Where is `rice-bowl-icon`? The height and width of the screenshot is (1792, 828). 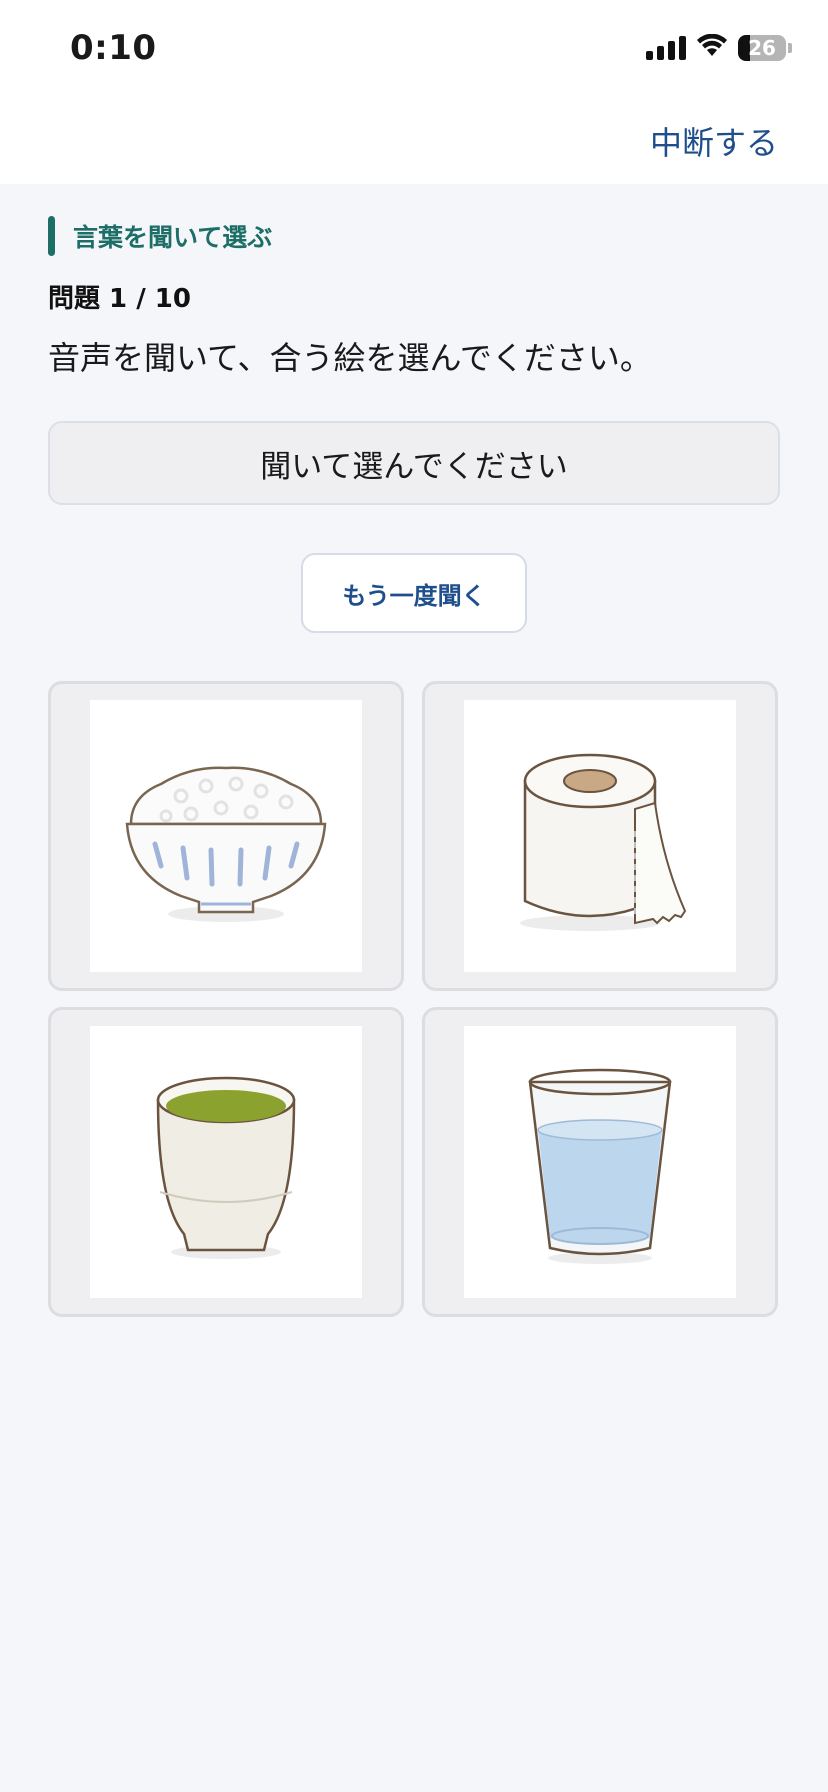
rice-bowl-icon is located at coordinates (226, 836).